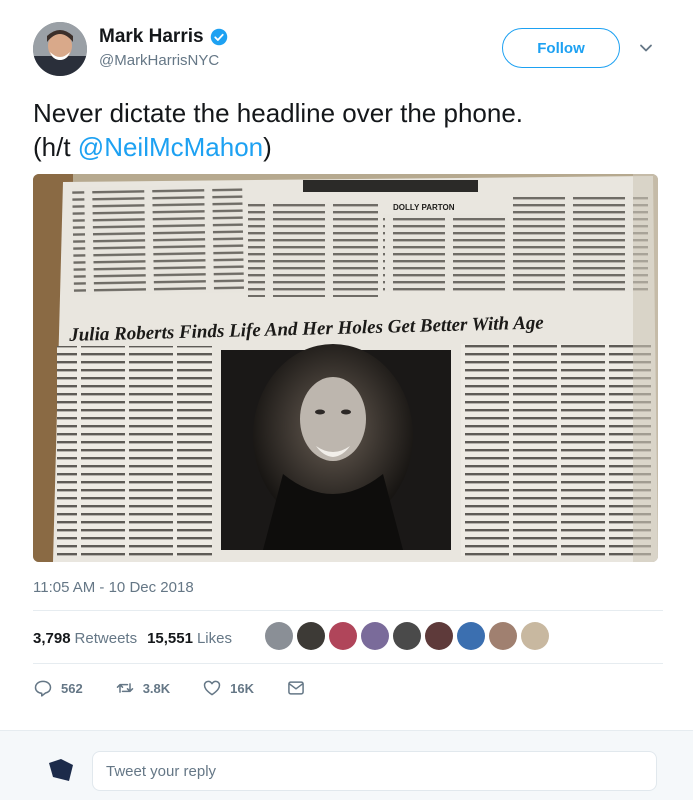 The height and width of the screenshot is (800, 693). I want to click on tweet-header: Mark Harris @MarkHarrisNYC Follow, so click(348, 52).